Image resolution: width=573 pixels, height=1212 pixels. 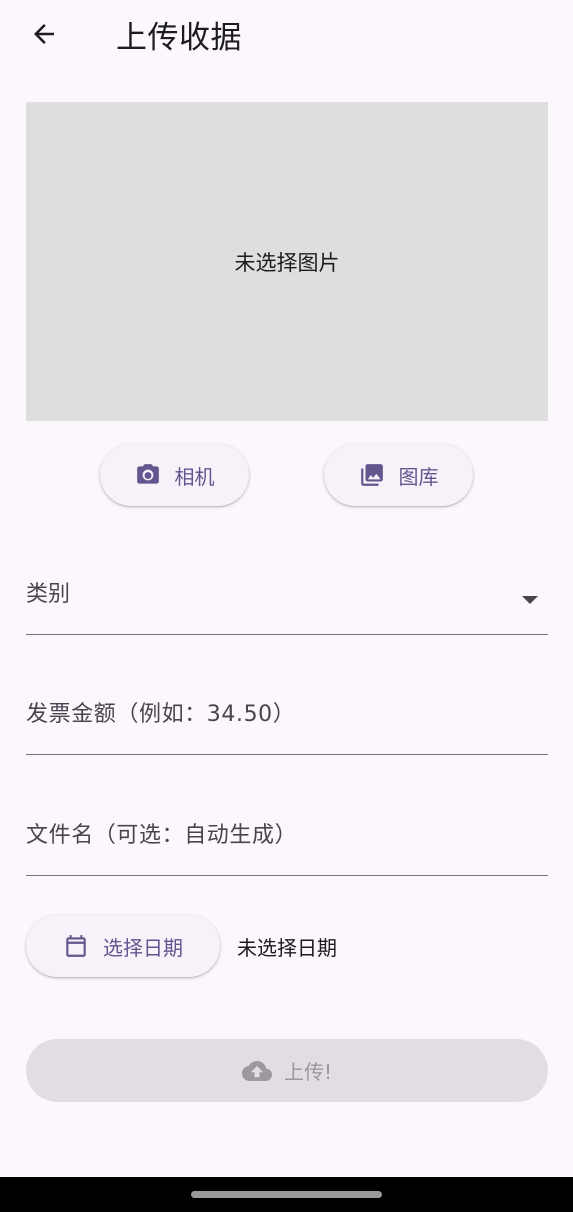 I want to click on arrow-back-icon, so click(x=44, y=34).